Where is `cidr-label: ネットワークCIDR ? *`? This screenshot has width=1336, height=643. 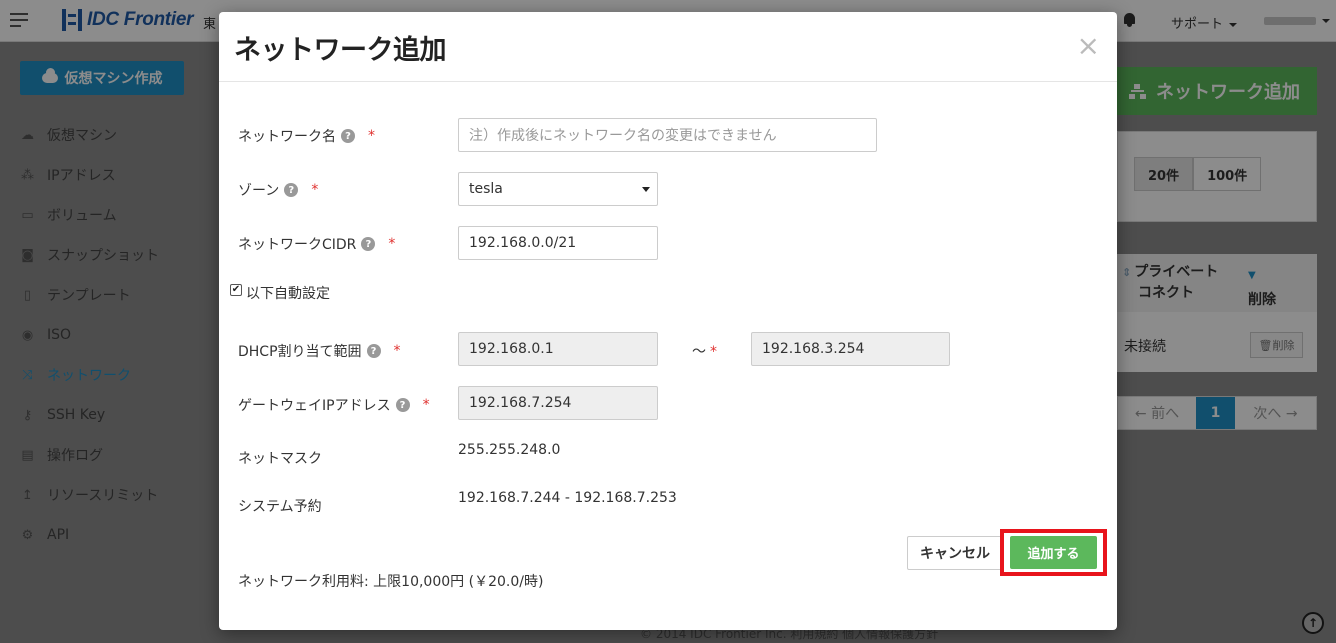 cidr-label: ネットワークCIDR ? * is located at coordinates (316, 244).